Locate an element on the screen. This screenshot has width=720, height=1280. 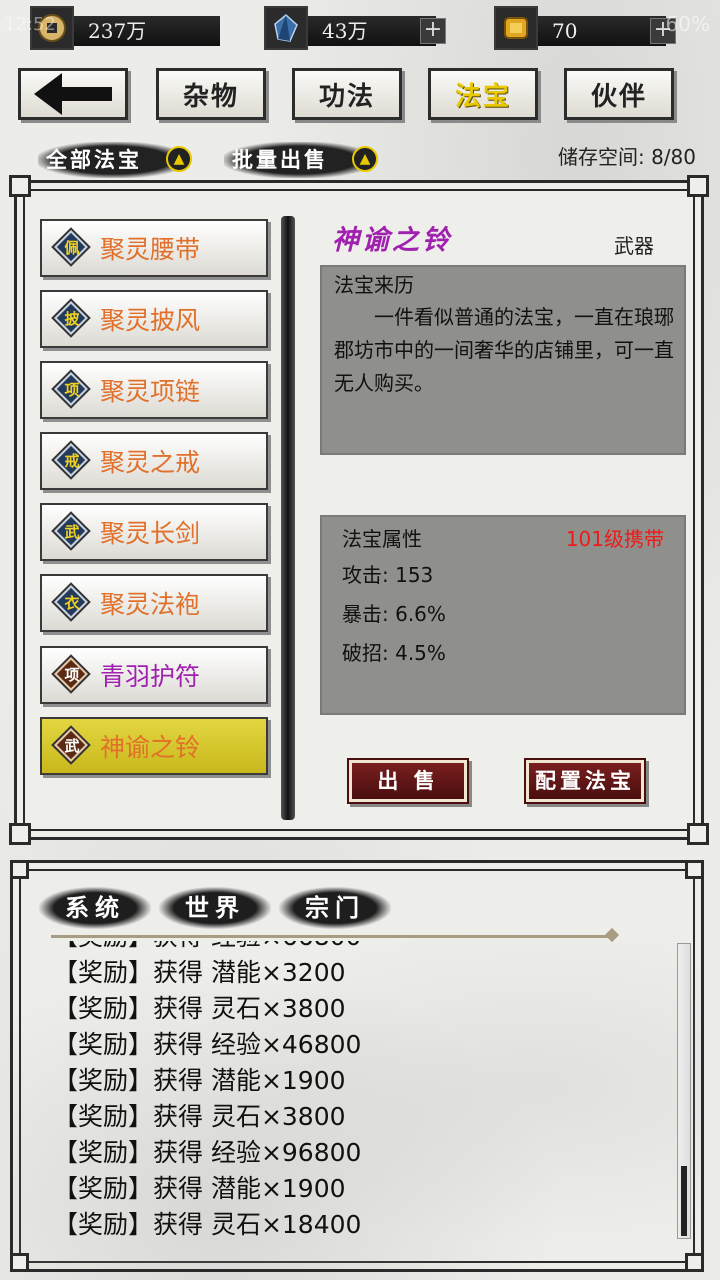
item-badge-icon: 戒 is located at coordinates (71, 460).